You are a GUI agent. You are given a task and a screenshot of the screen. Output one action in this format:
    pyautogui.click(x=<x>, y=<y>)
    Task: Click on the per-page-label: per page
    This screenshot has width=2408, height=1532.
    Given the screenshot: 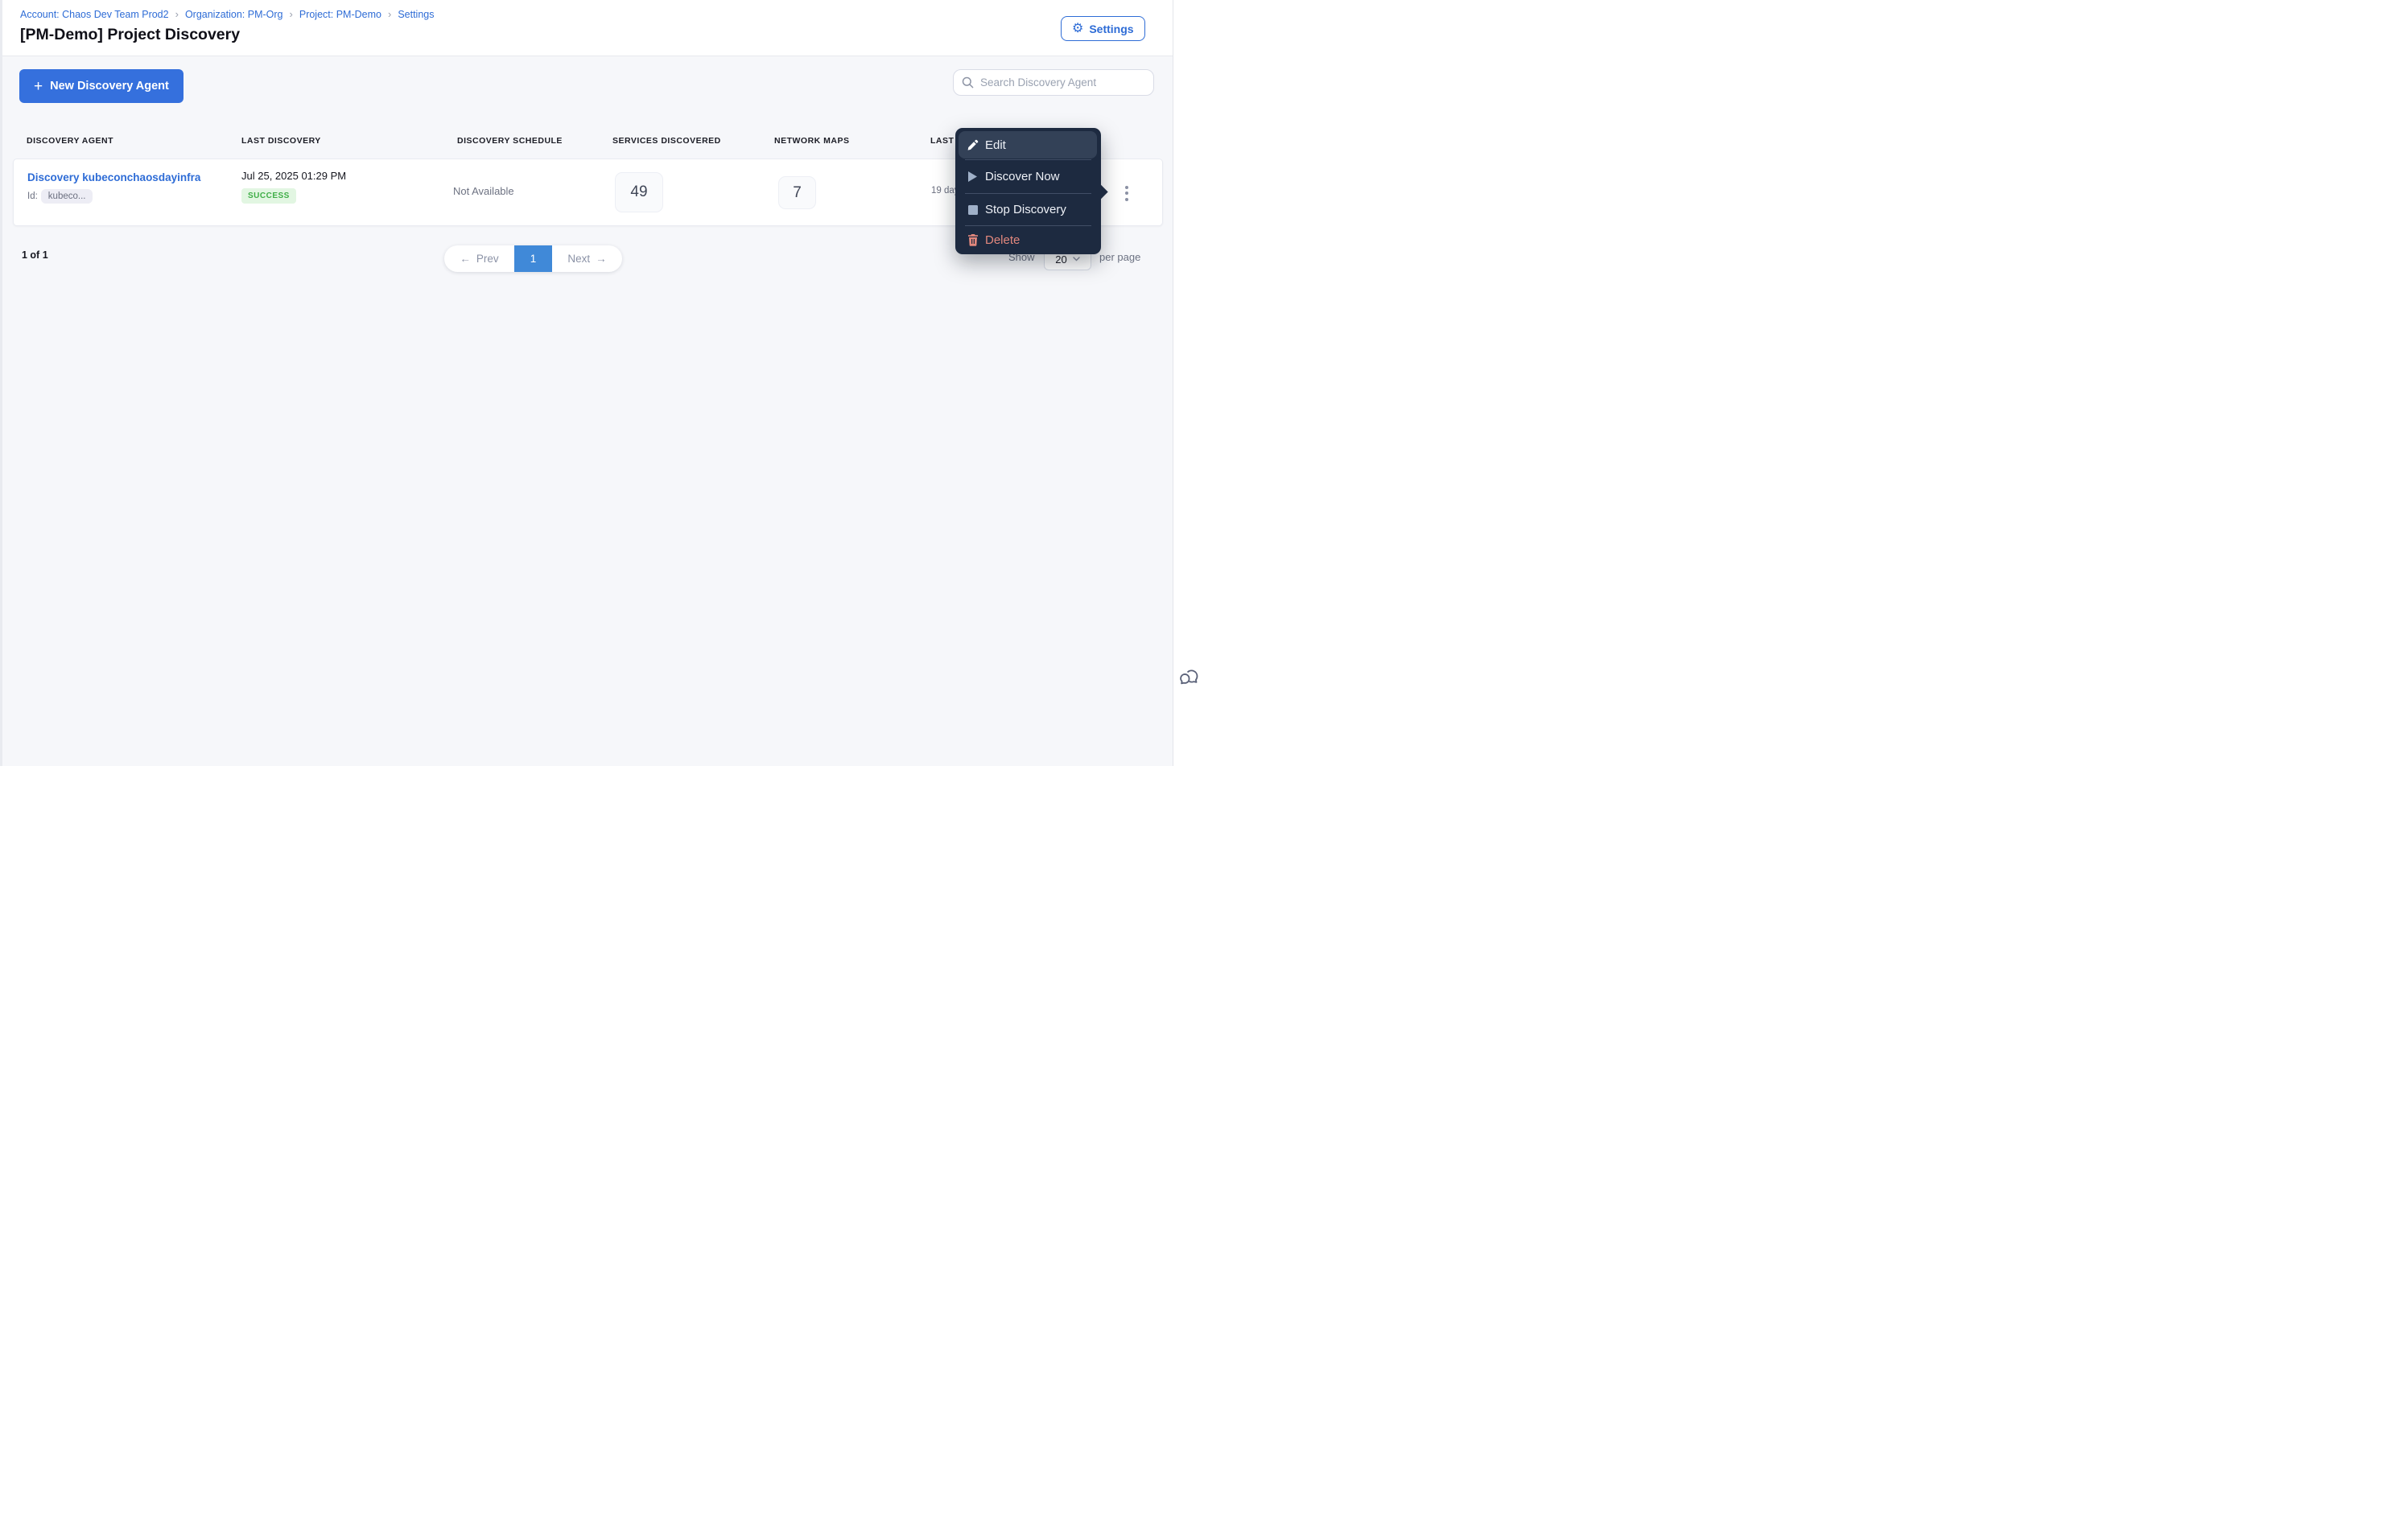 What is the action you would take?
    pyautogui.click(x=1120, y=257)
    